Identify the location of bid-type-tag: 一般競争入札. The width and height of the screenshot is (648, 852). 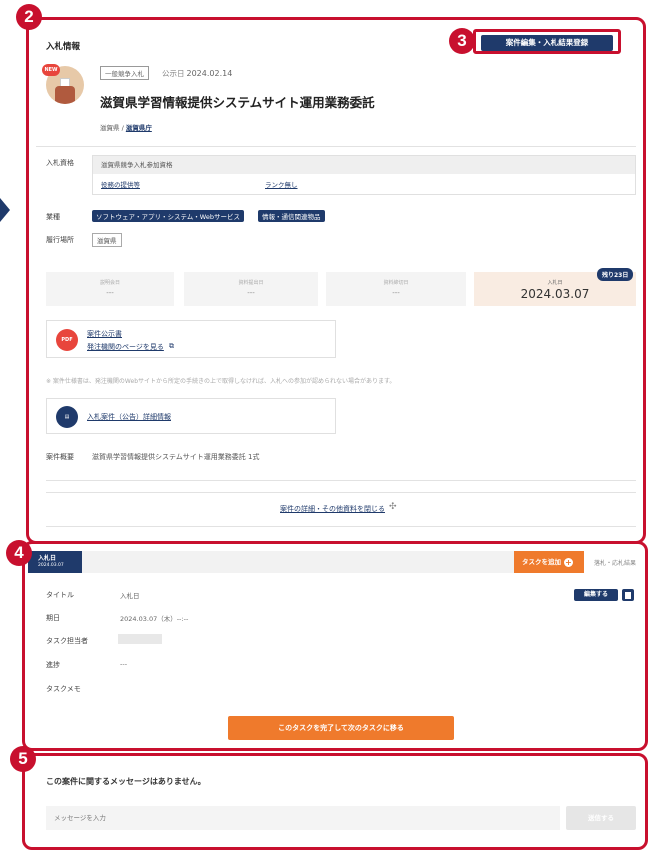
(124, 73).